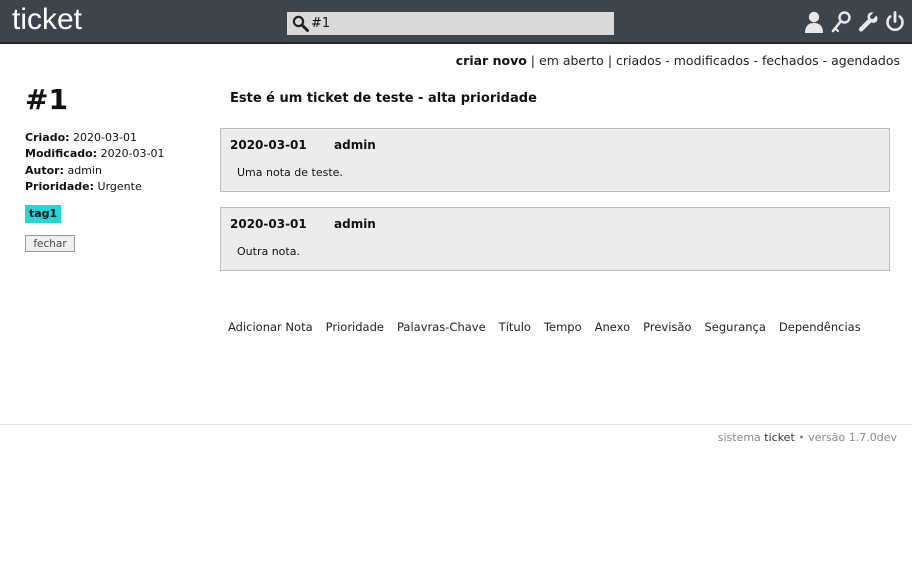 Image resolution: width=912 pixels, height=570 pixels. I want to click on meta-label: Prioridade:, so click(60, 186).